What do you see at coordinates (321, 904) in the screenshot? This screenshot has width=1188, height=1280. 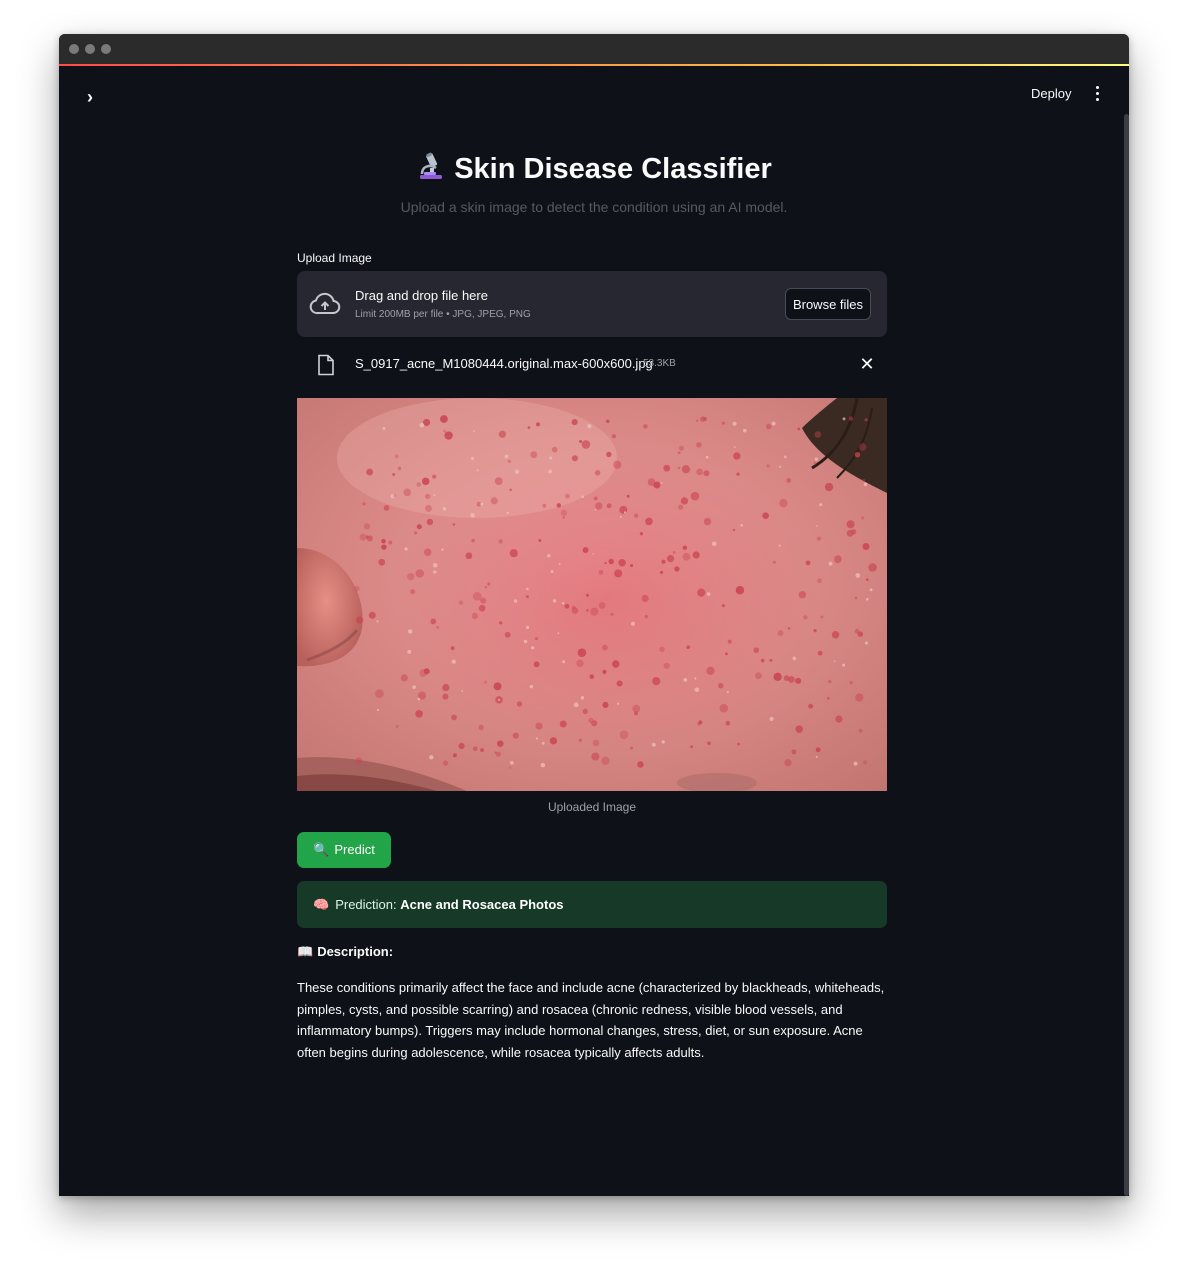 I see `brain-icon: 🧠` at bounding box center [321, 904].